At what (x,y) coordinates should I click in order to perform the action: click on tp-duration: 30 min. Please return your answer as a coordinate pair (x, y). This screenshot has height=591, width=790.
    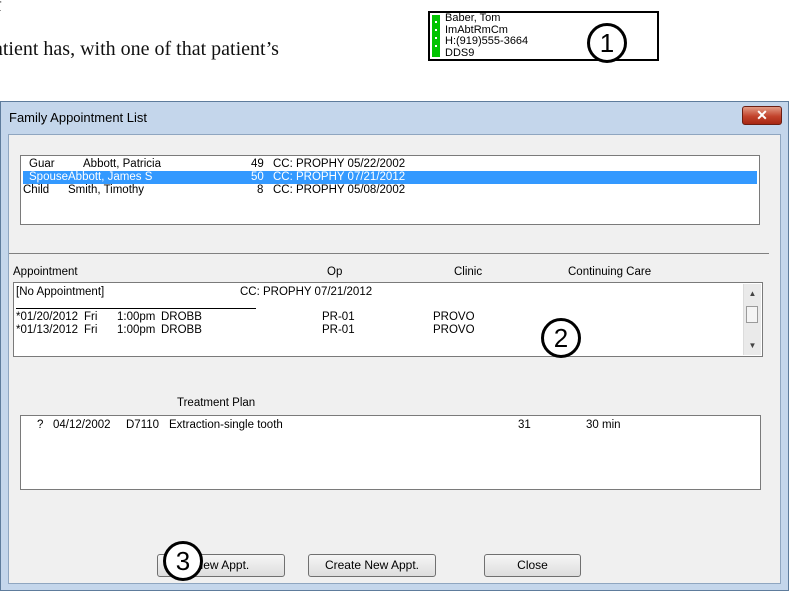
    Looking at the image, I should click on (603, 425).